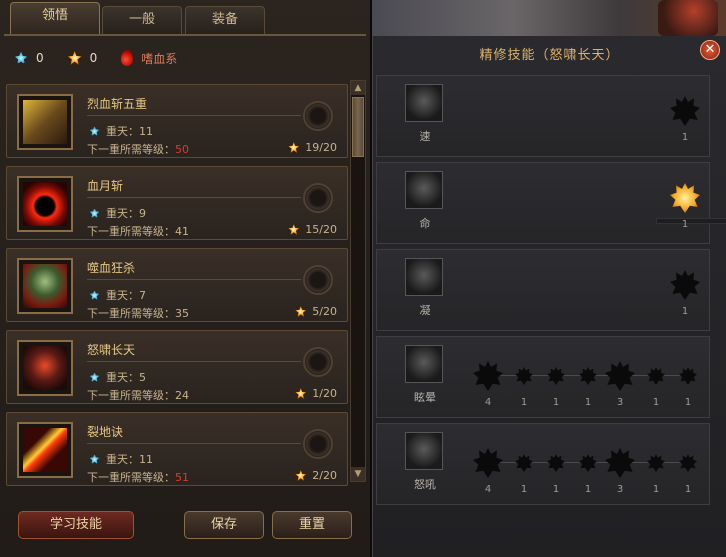 Image resolution: width=726 pixels, height=557 pixels. I want to click on points-bar: 0 0 嗜血系, so click(95, 58).